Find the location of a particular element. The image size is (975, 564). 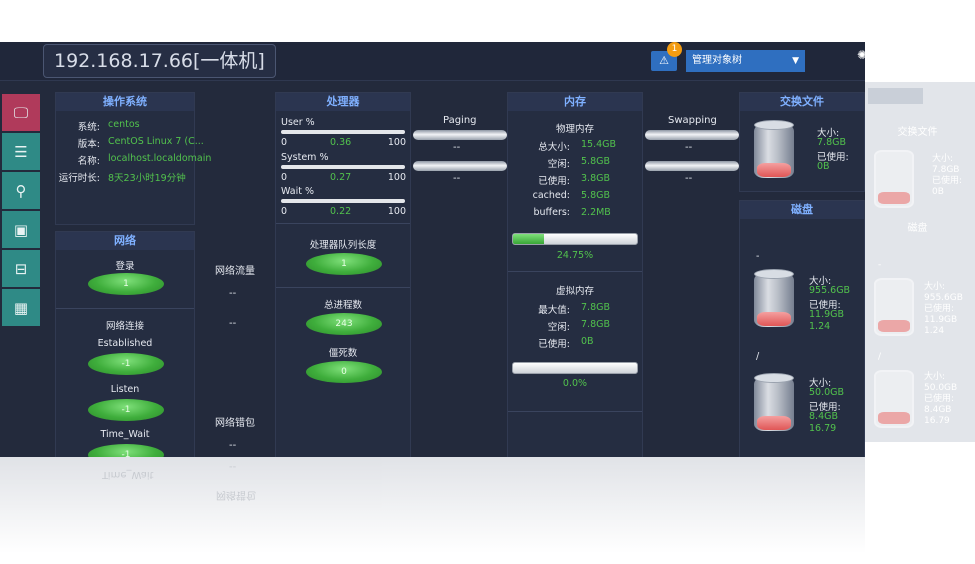

disk-icon: ⊟ is located at coordinates (21, 268).